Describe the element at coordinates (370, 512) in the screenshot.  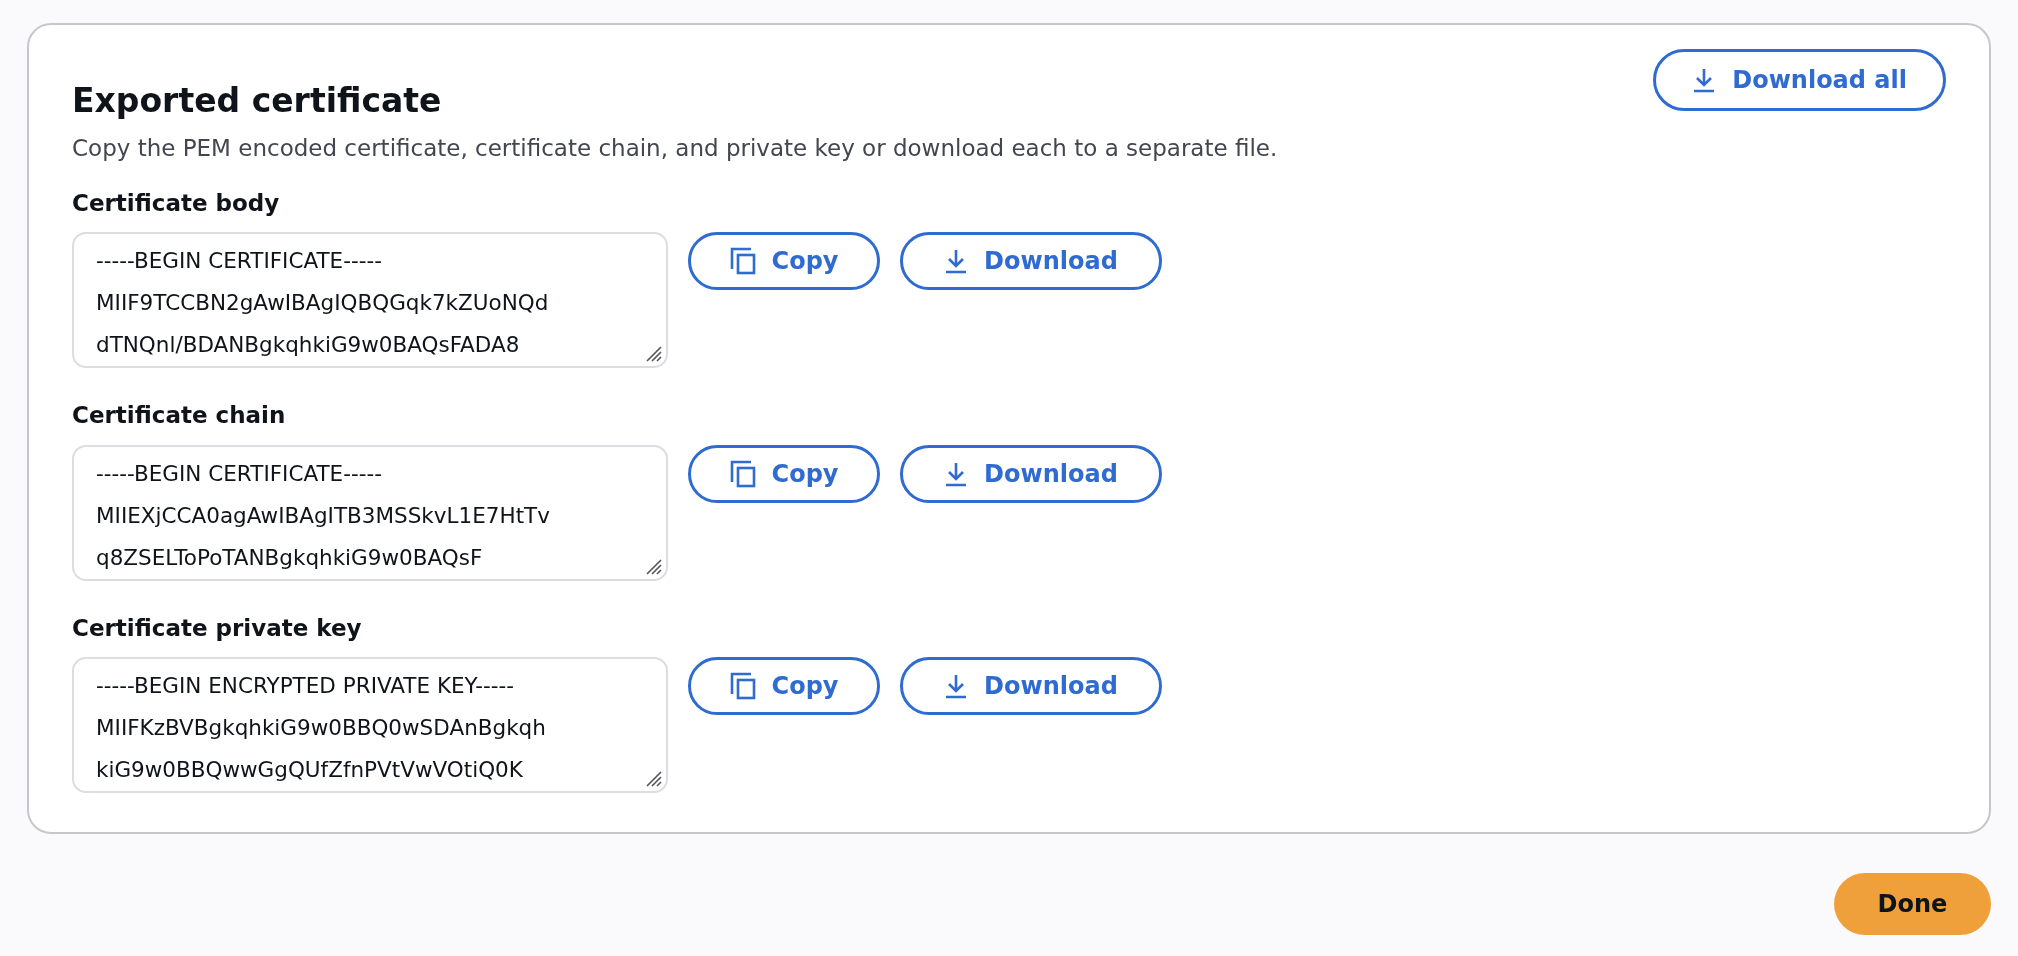
I see `certificate-field: -----BEGIN CERTIFICATE----- MIIEXjCCA0agAwIBAgITB3MSSkvL1E7HtTv q8ZSELToPoTANBgkqhkiG9w0BAQsF` at that location.